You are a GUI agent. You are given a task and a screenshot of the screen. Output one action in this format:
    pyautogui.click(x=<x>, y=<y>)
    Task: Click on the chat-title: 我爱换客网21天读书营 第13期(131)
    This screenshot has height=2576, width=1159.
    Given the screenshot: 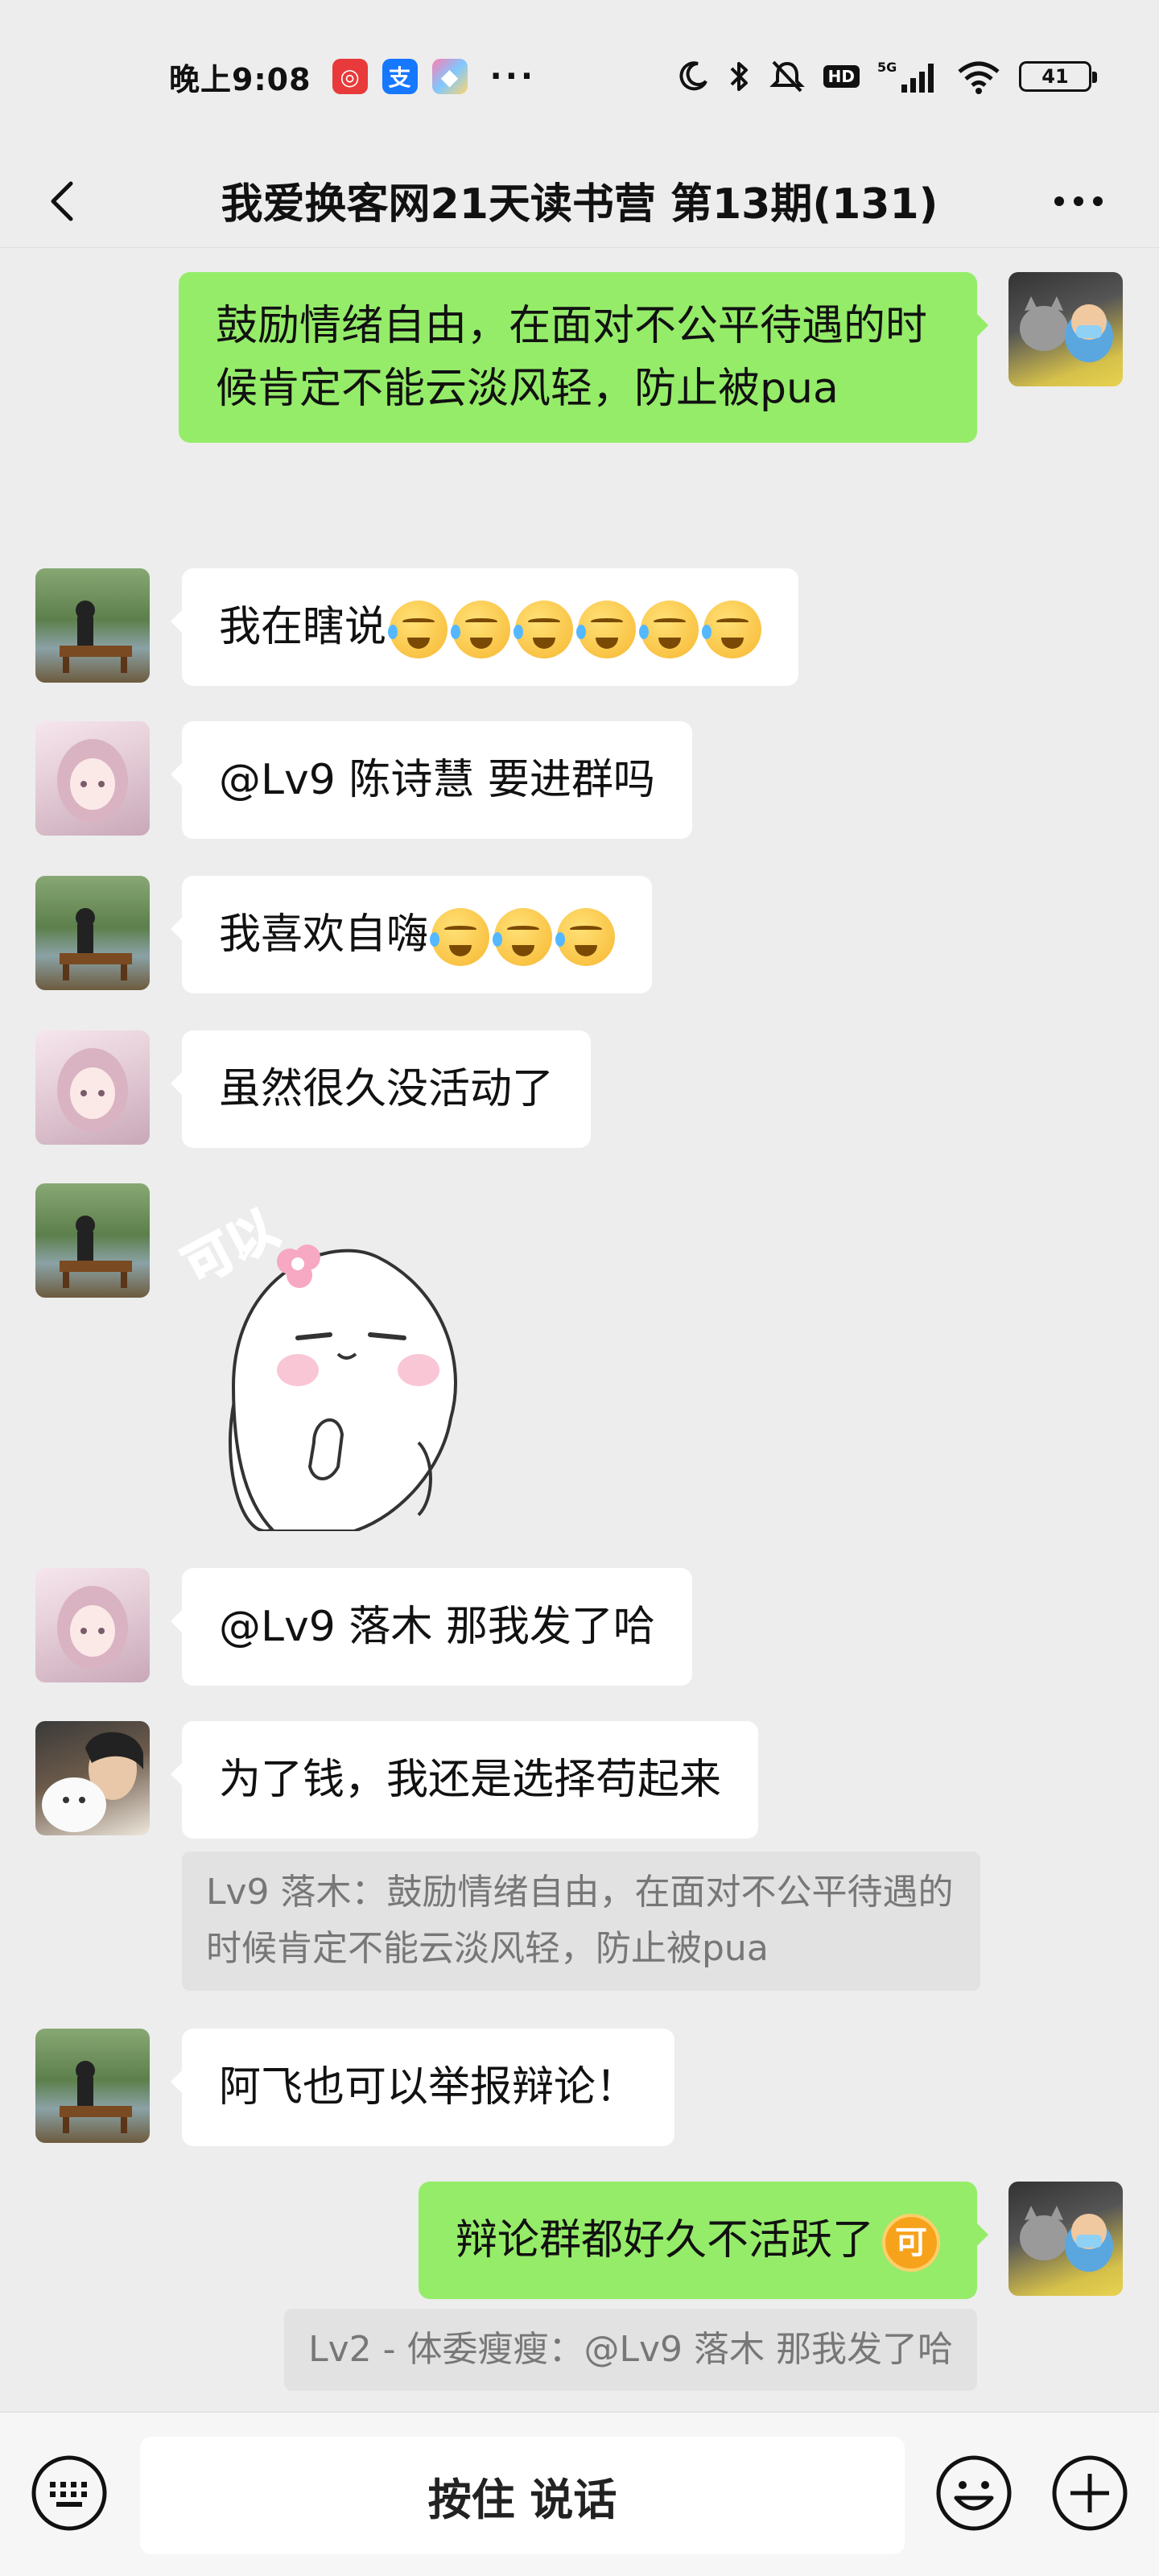 What is the action you would take?
    pyautogui.click(x=579, y=204)
    